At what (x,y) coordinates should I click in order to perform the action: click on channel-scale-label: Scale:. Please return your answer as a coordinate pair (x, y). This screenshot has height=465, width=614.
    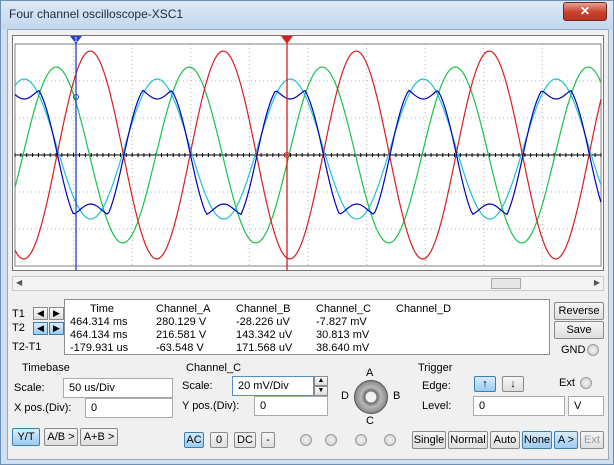
    Looking at the image, I should click on (197, 386).